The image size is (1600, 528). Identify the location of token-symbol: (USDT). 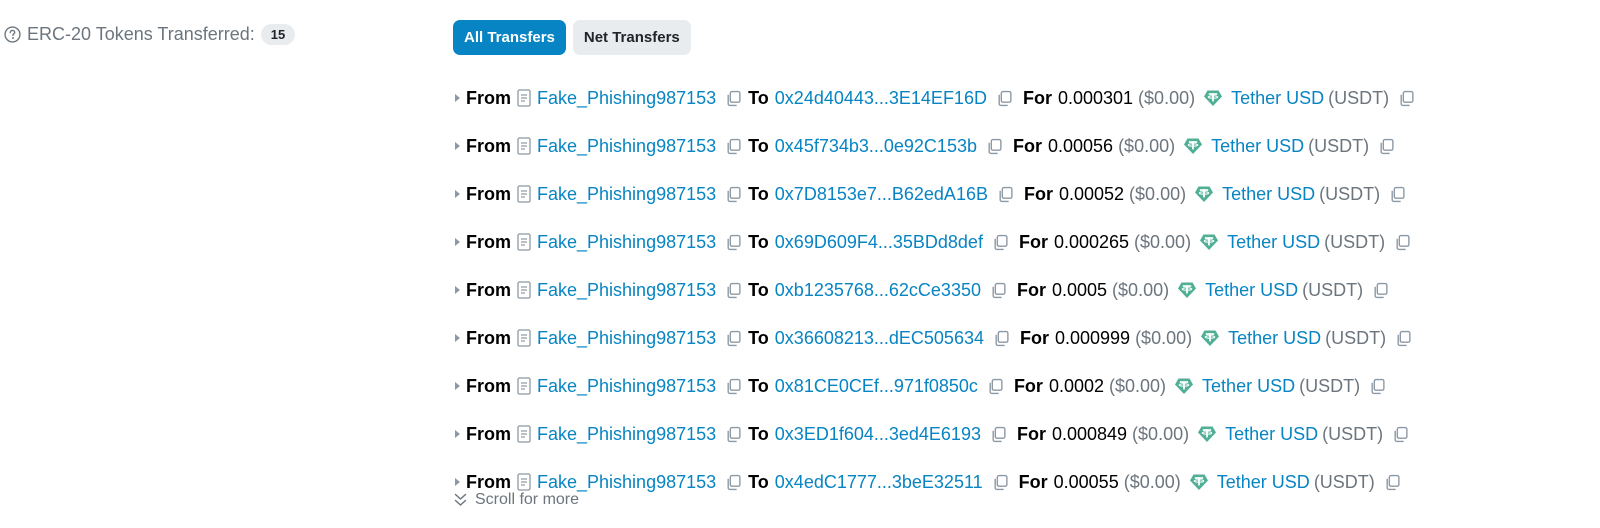
(1359, 97).